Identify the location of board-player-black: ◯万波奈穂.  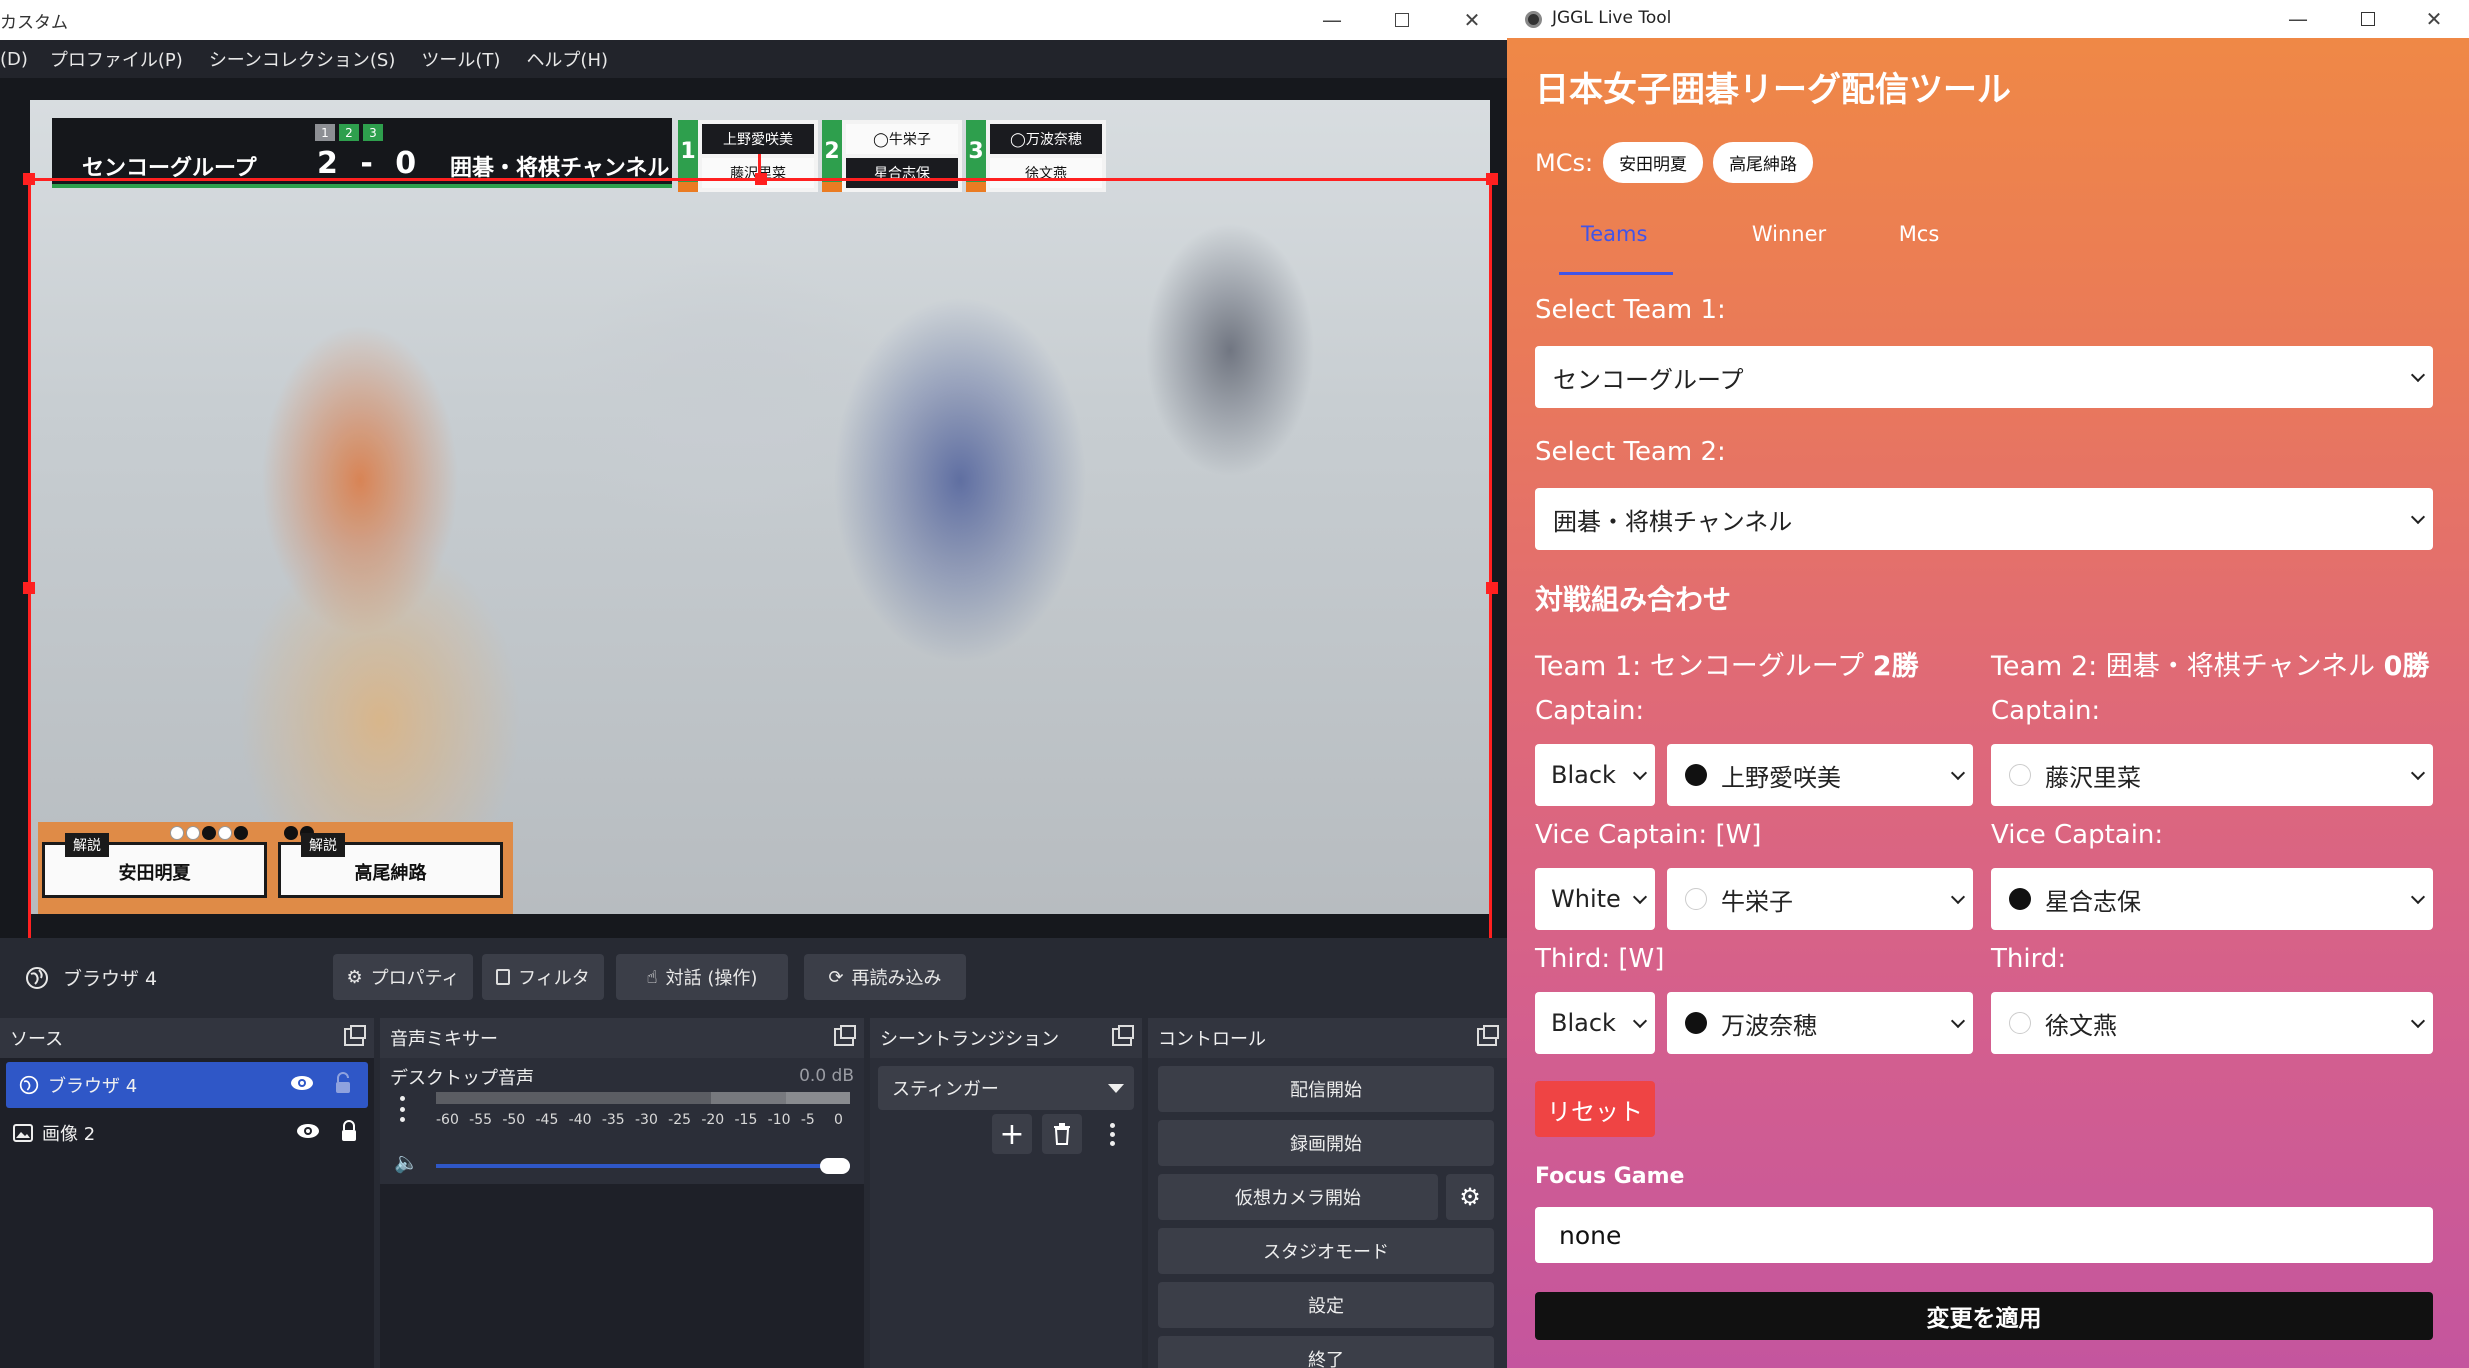
(1046, 139).